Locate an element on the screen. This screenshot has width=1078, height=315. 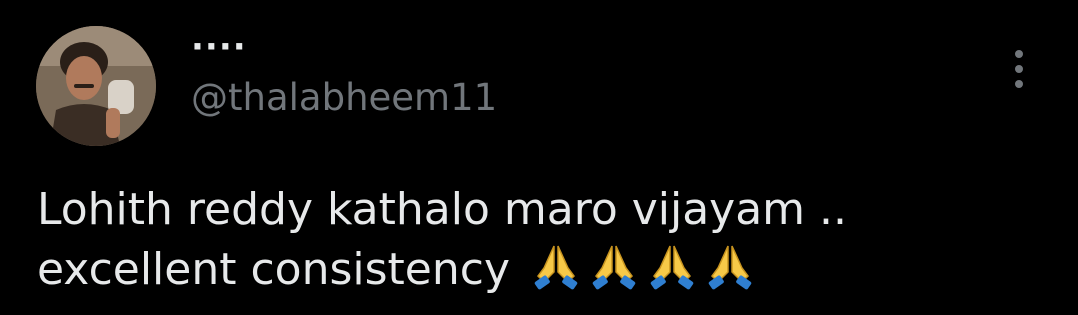
avatar is located at coordinates (96, 86).